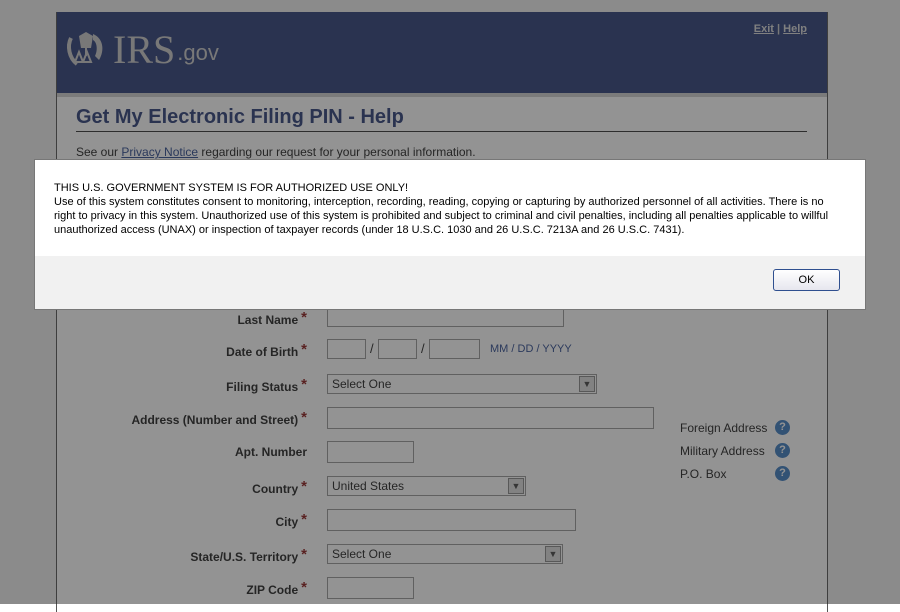 The height and width of the screenshot is (612, 900). I want to click on ok-button: OK, so click(806, 280).